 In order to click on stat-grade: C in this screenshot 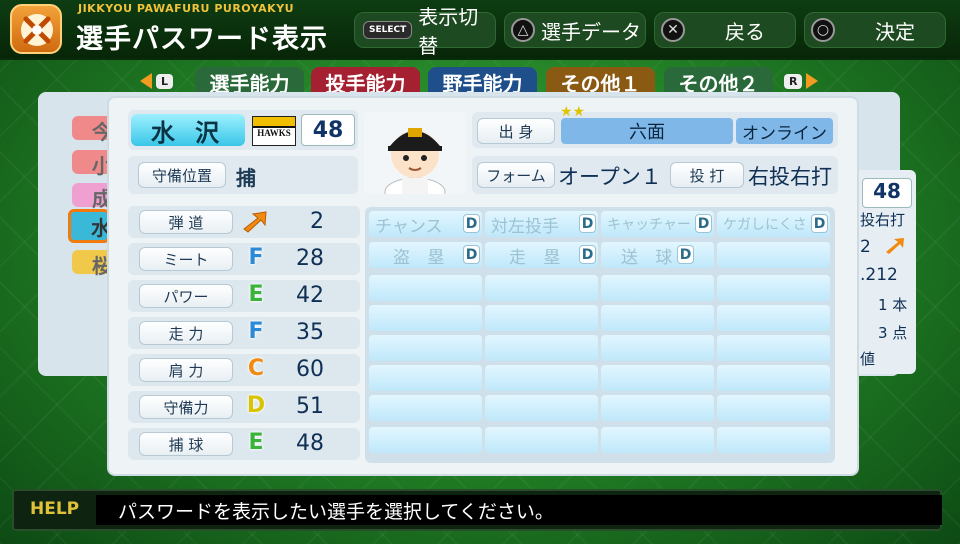, I will do `click(256, 368)`.